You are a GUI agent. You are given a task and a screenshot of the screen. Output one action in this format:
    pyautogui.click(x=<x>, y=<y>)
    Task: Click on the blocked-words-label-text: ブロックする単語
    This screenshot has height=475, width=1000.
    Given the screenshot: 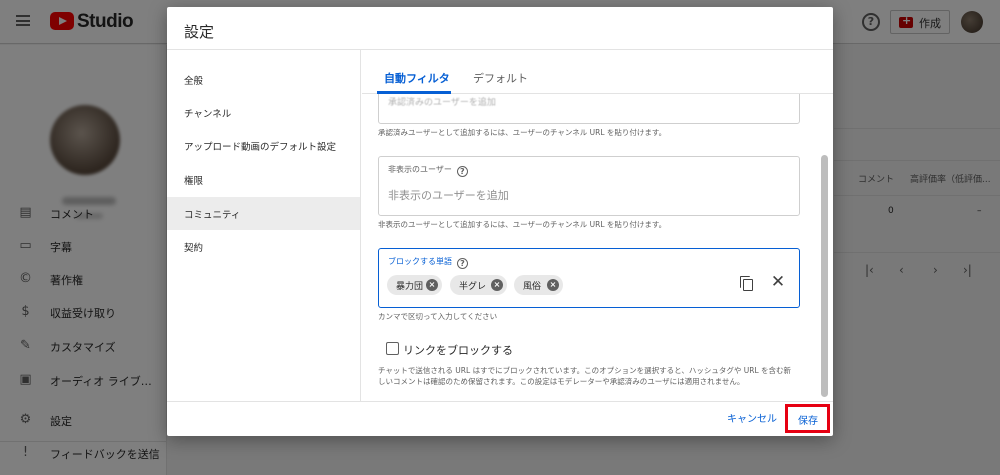 What is the action you would take?
    pyautogui.click(x=420, y=261)
    